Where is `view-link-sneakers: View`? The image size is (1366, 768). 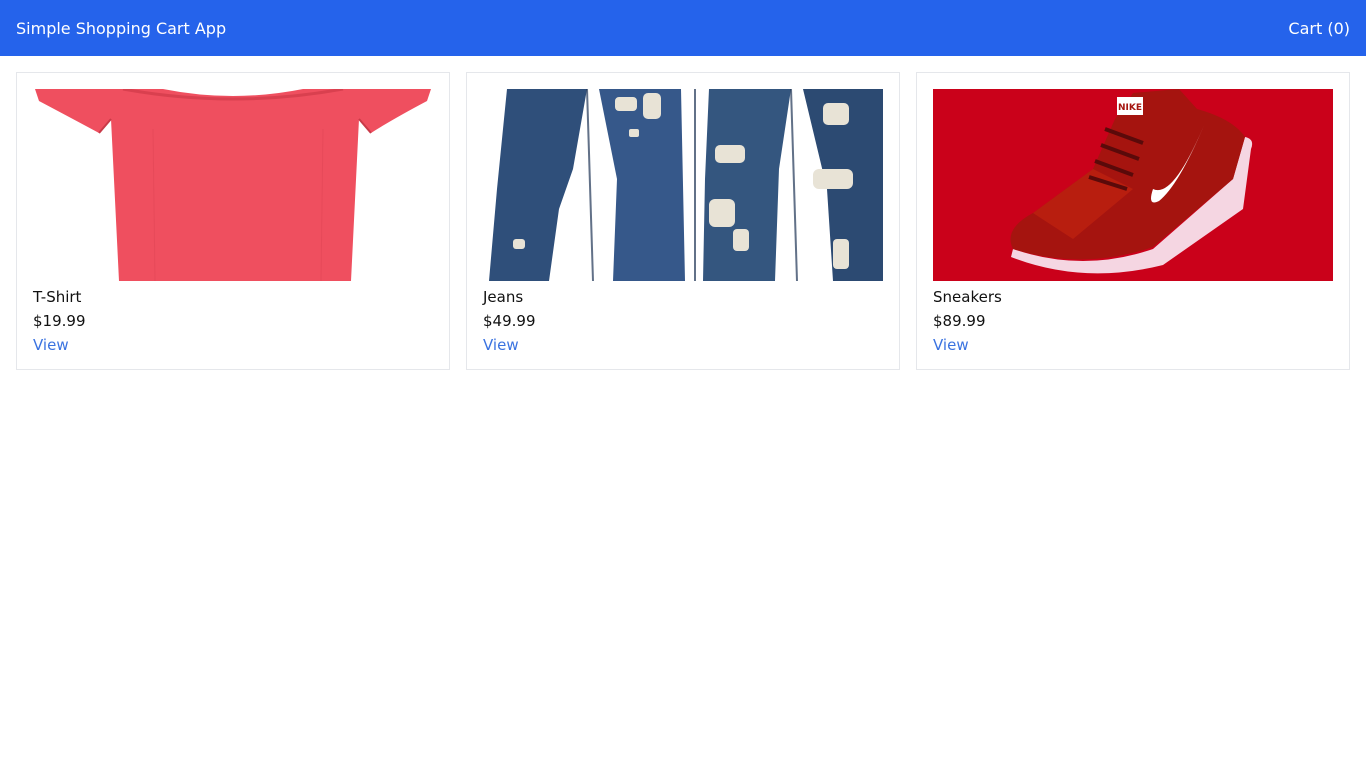
view-link-sneakers: View is located at coordinates (951, 345).